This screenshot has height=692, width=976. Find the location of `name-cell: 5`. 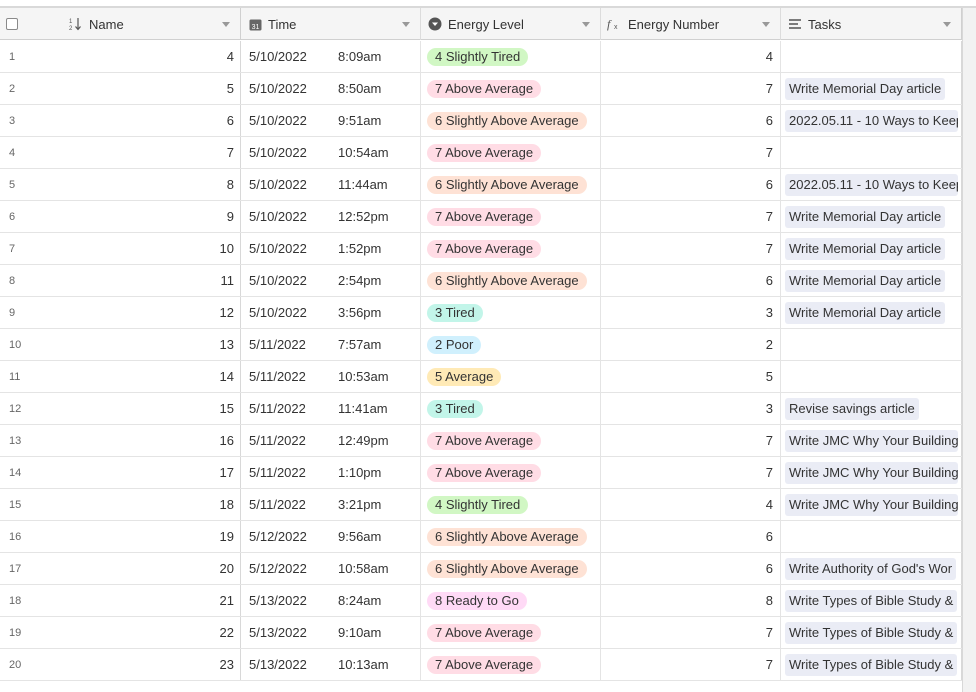

name-cell: 5 is located at coordinates (151, 88).